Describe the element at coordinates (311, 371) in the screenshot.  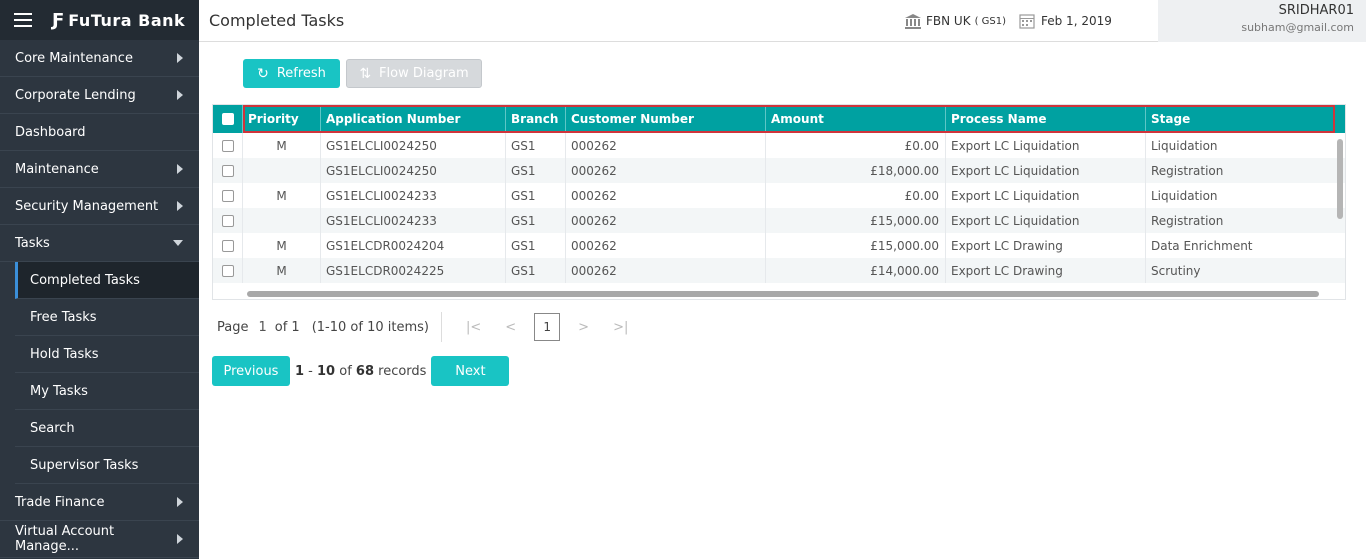
I see `range-dash: -` at that location.